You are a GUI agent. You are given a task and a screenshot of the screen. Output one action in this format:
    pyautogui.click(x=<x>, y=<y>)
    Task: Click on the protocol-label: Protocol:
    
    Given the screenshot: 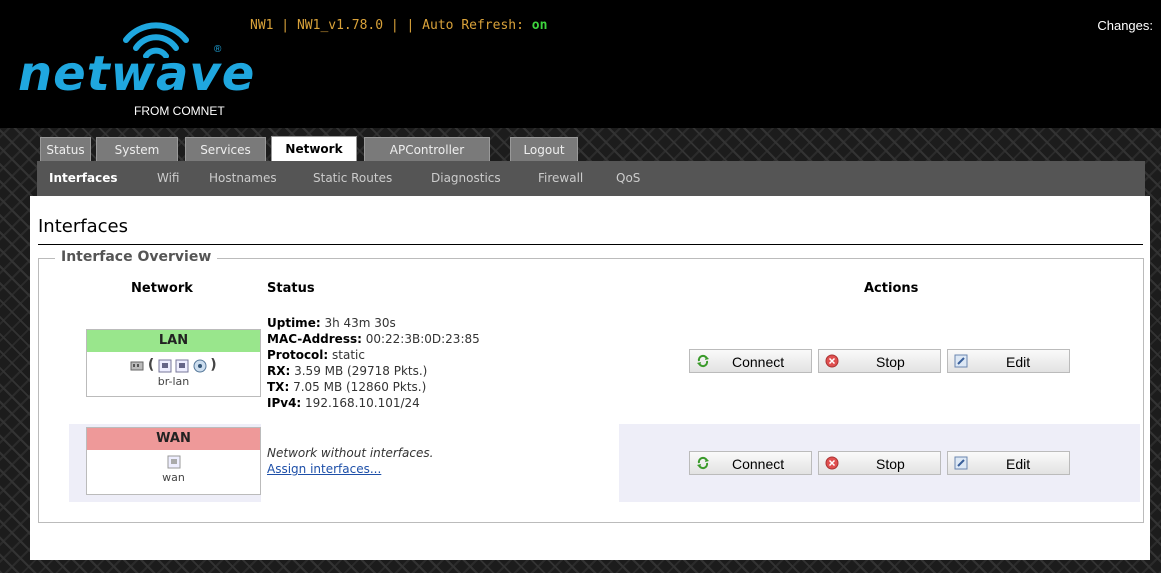 What is the action you would take?
    pyautogui.click(x=298, y=355)
    